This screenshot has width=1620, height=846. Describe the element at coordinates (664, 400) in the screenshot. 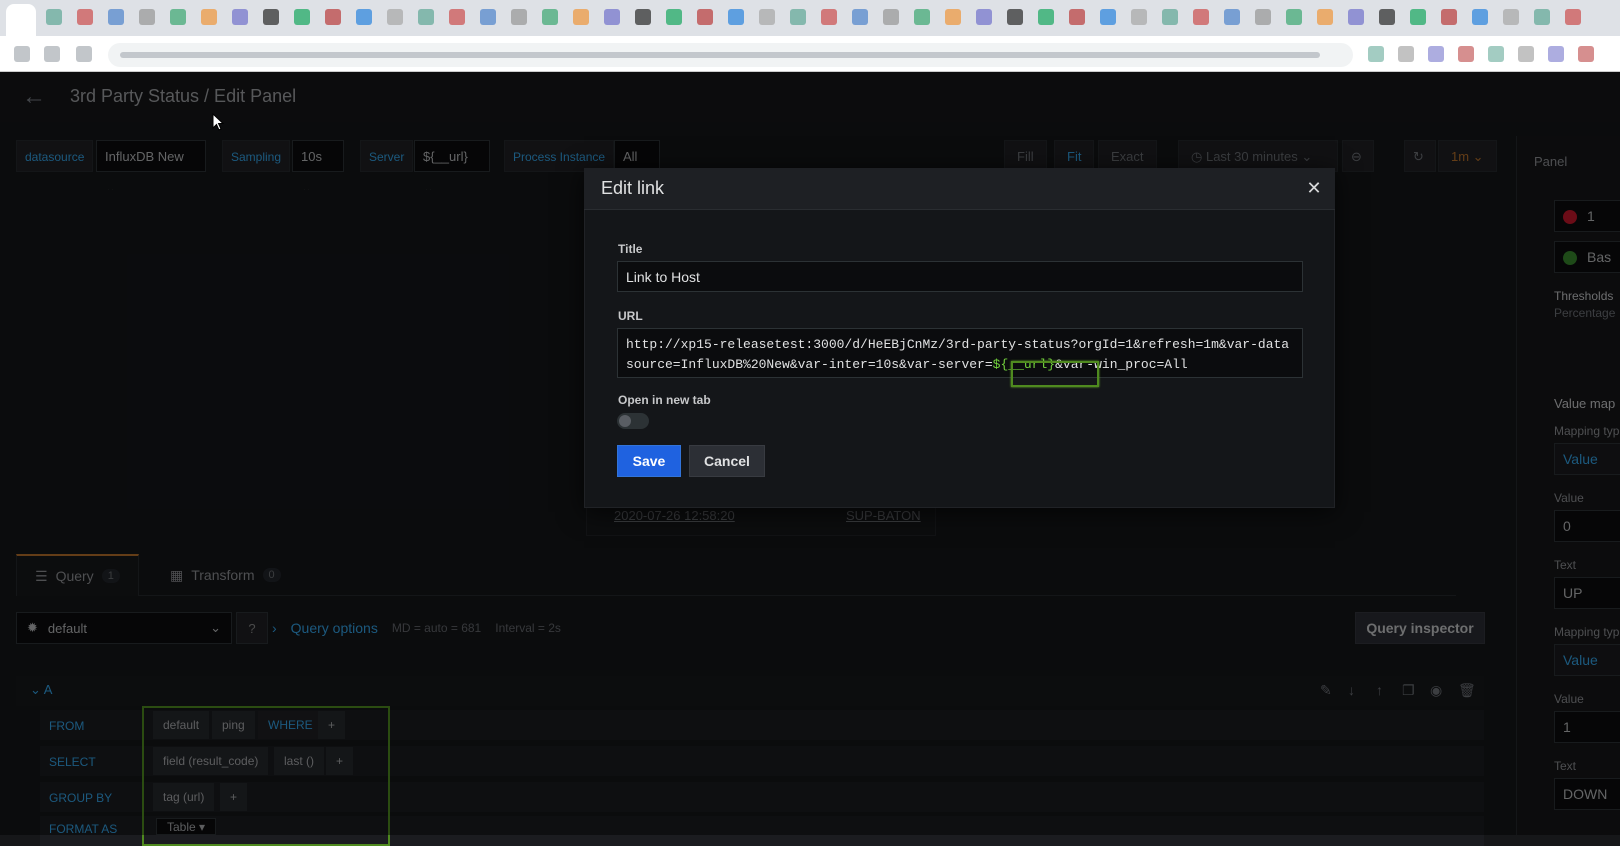

I see `new-tab-label: Open in new tab` at that location.